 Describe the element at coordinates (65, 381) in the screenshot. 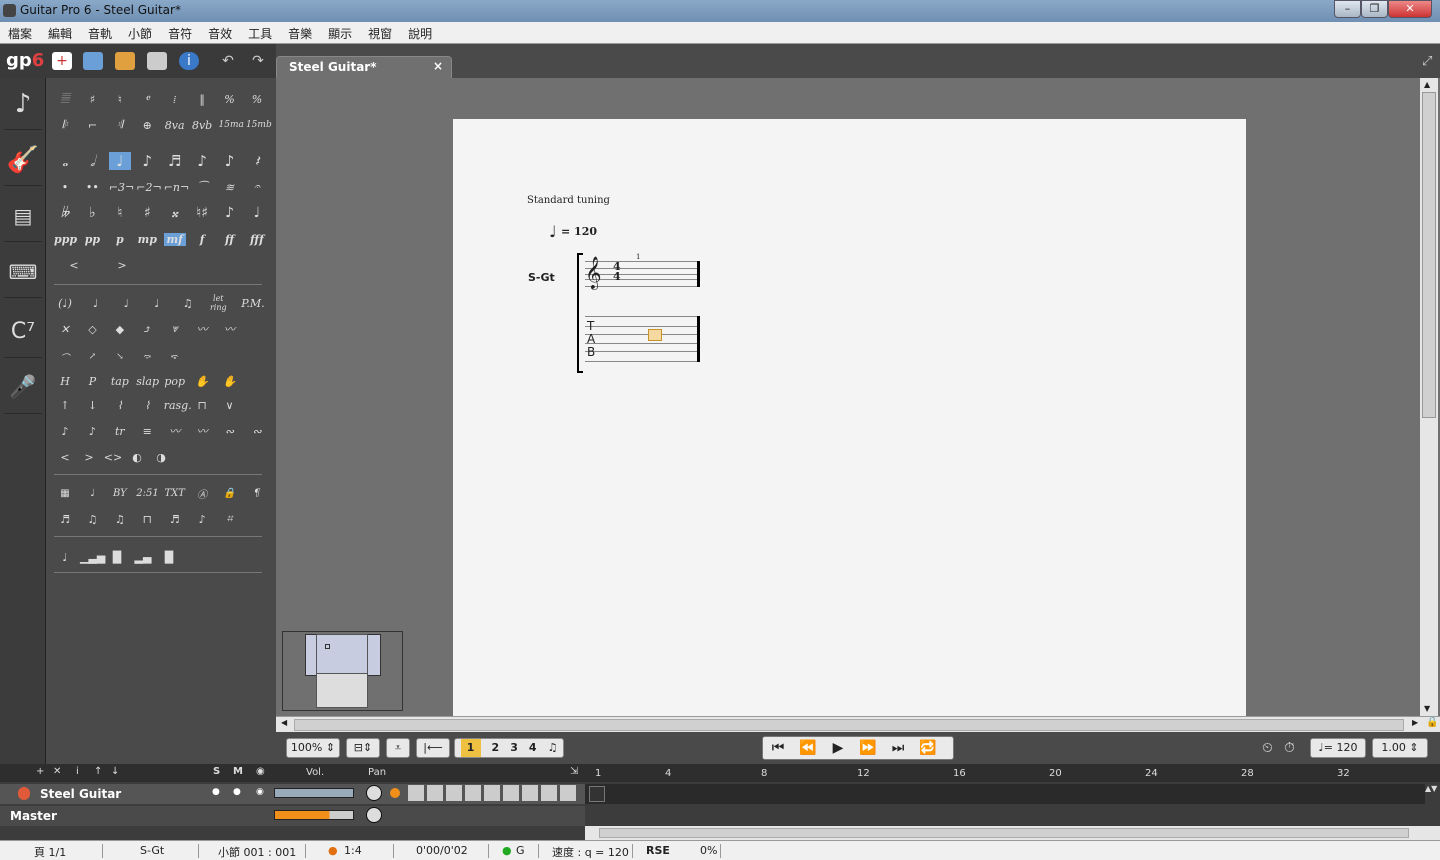

I see `hammer-icon: H` at that location.